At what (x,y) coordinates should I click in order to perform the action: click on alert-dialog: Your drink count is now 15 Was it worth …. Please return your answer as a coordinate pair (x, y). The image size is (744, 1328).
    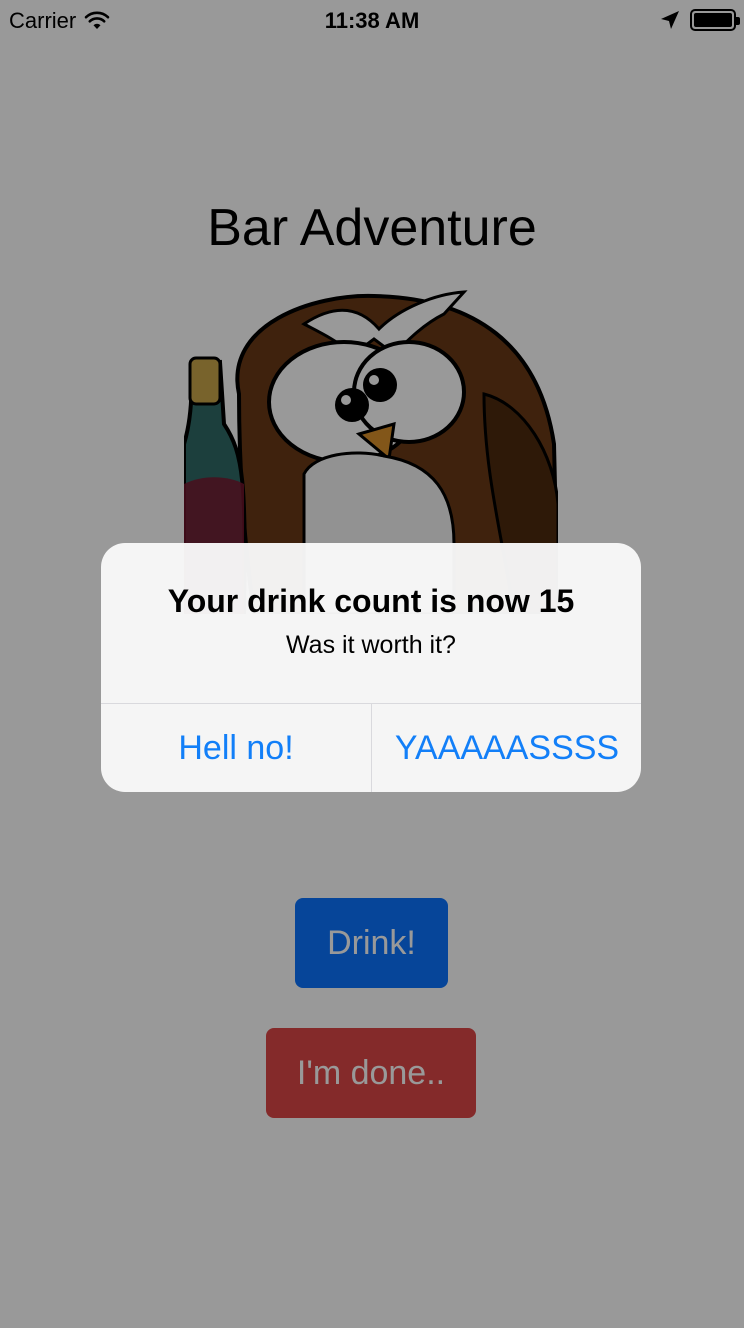
    Looking at the image, I should click on (371, 667).